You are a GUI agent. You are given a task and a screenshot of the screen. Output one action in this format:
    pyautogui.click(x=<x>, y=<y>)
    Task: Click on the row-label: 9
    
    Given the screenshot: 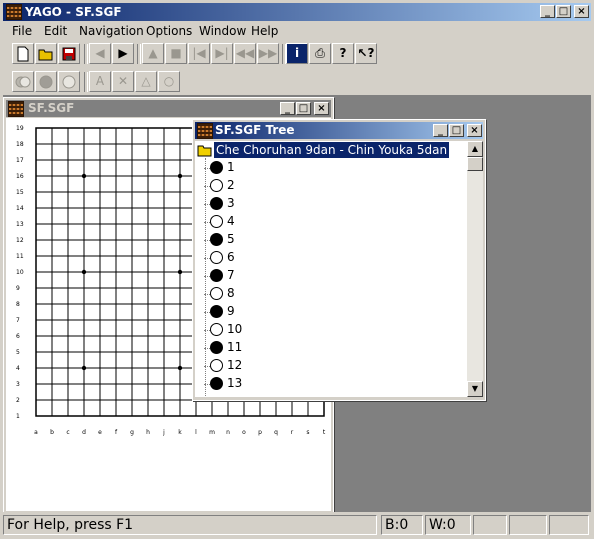 What is the action you would take?
    pyautogui.click(x=18, y=288)
    